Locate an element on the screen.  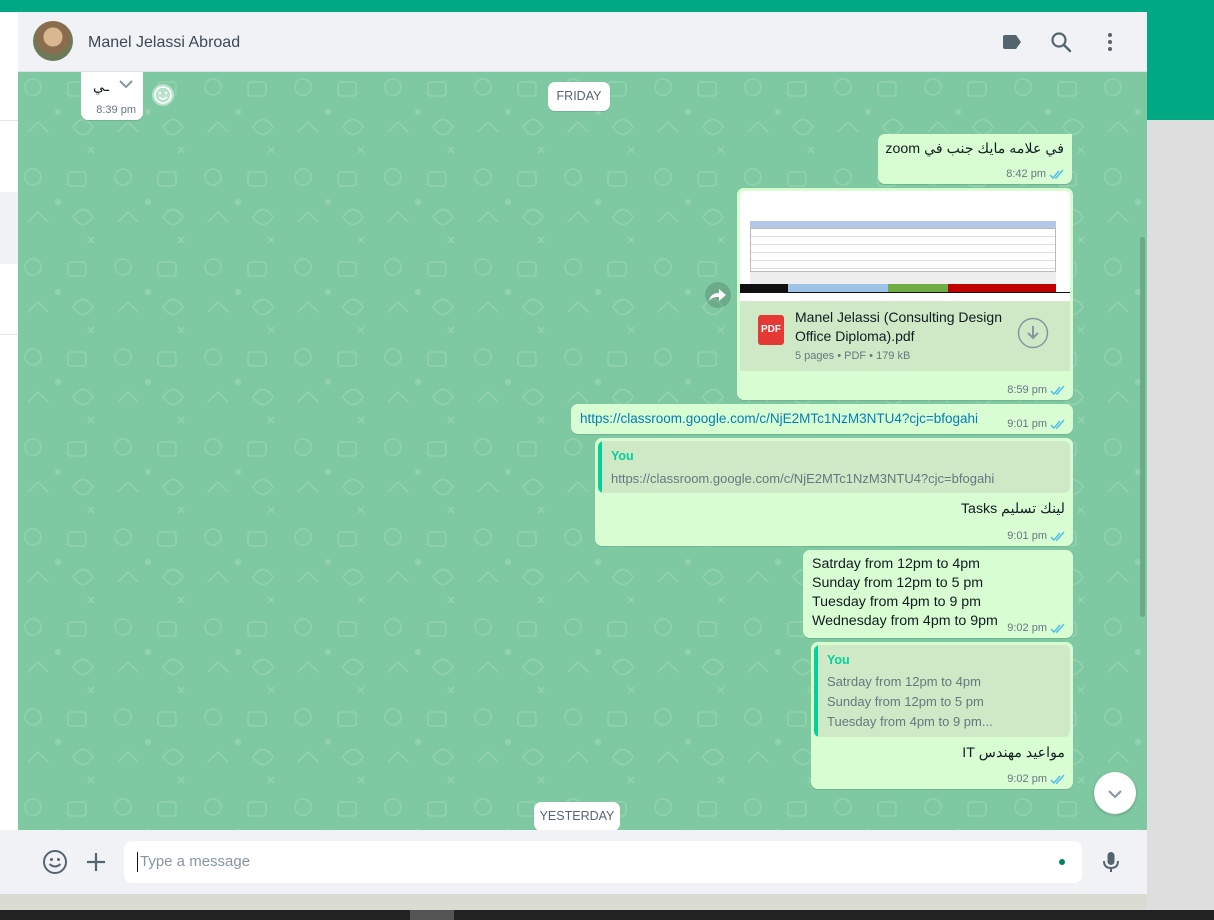
message-text-line: Wednesday from 4pm to 9pm is located at coordinates (905, 621).